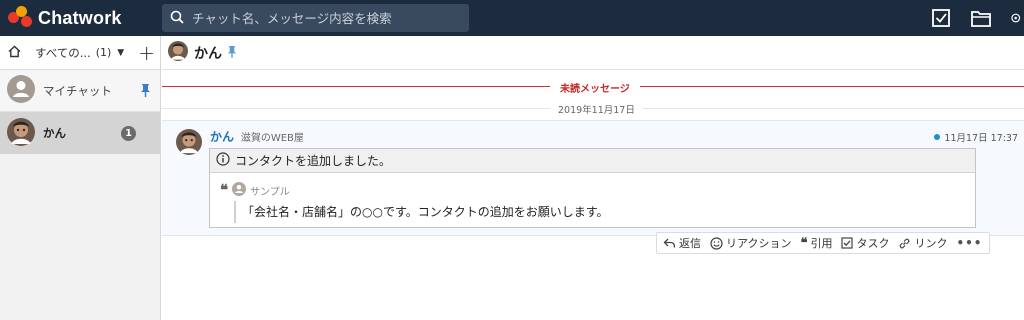 The image size is (1024, 320). I want to click on message-timestamp: 11月17日 17:37, so click(976, 137).